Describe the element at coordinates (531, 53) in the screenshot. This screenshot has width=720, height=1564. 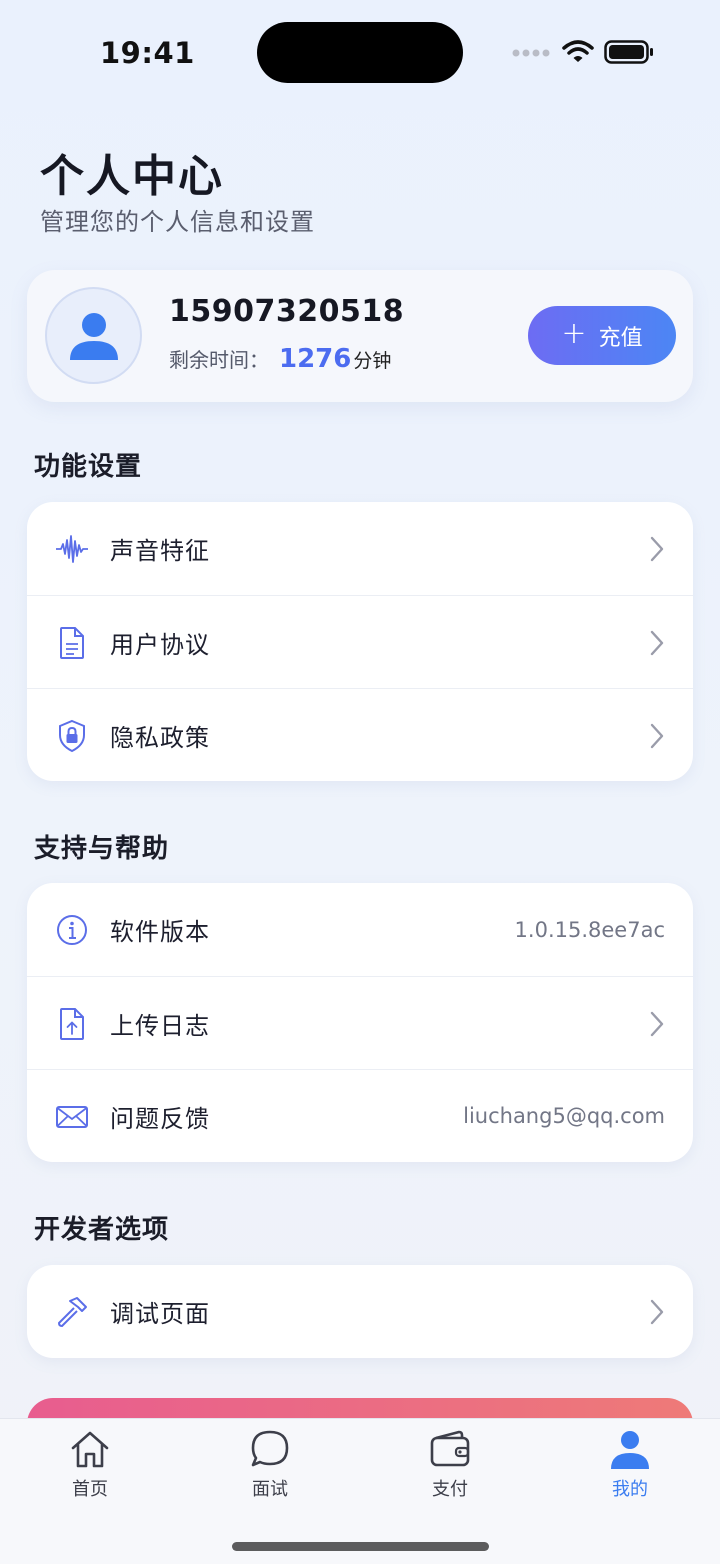
I see `signal-icon` at that location.